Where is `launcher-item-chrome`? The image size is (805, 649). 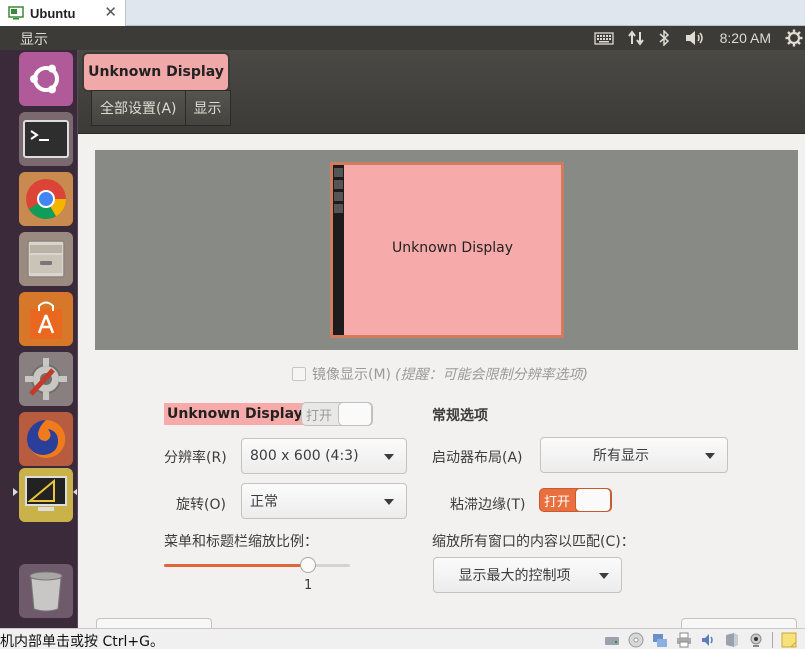
launcher-item-chrome is located at coordinates (46, 199).